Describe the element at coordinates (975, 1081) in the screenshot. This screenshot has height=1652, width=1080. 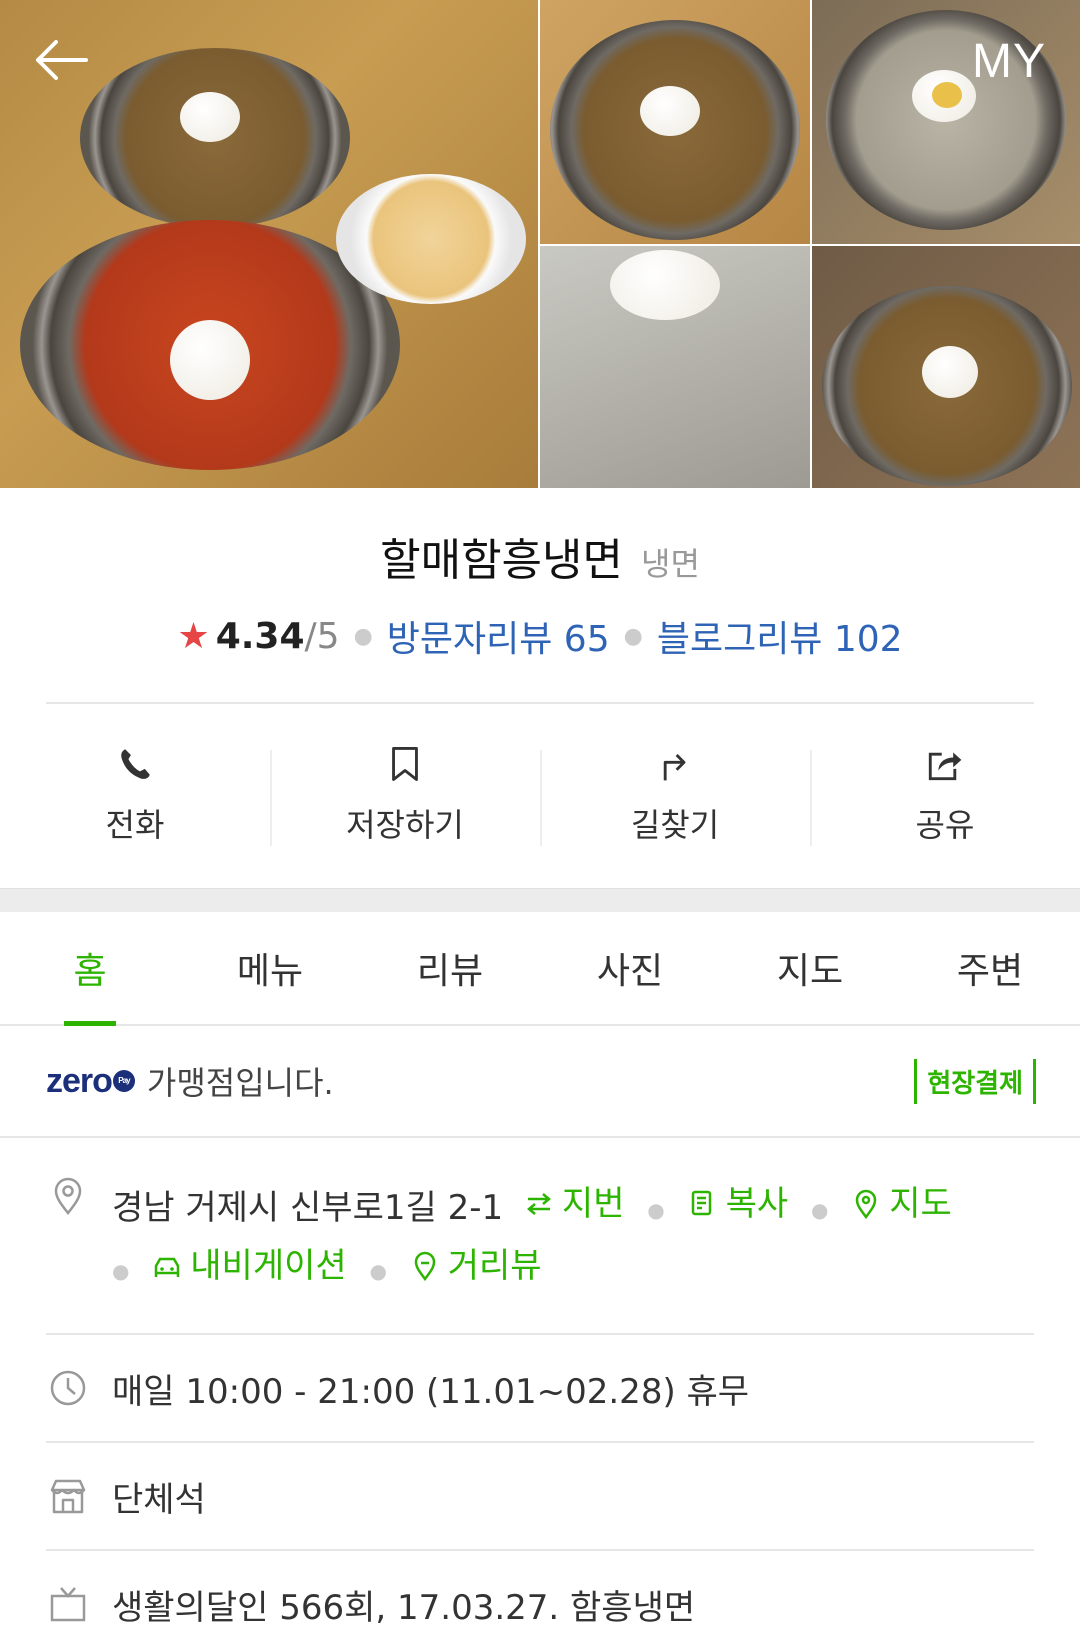
I see `onsite-payment-badge: 현장결제` at that location.